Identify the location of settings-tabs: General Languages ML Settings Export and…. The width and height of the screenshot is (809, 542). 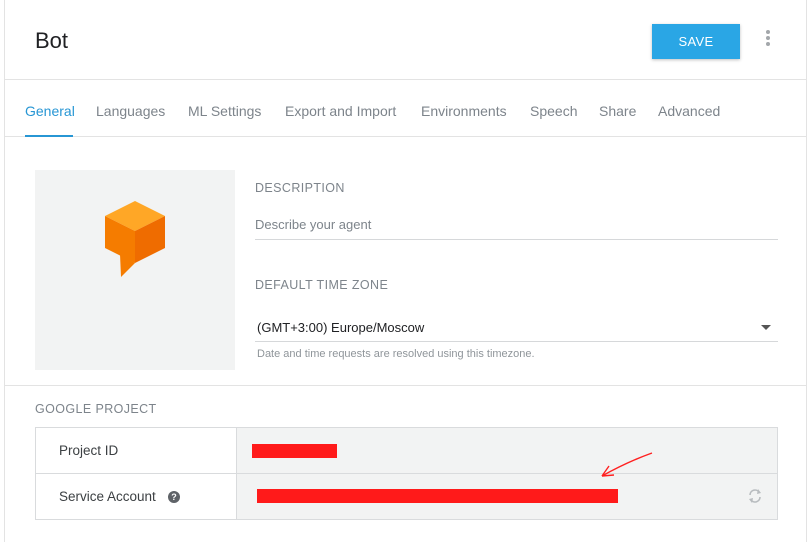
(405, 108).